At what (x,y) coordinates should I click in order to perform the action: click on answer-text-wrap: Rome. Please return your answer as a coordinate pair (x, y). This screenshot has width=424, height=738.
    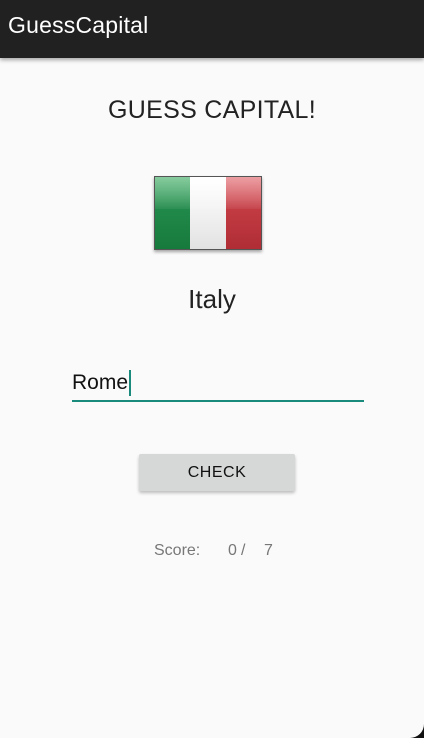
    Looking at the image, I should click on (102, 383).